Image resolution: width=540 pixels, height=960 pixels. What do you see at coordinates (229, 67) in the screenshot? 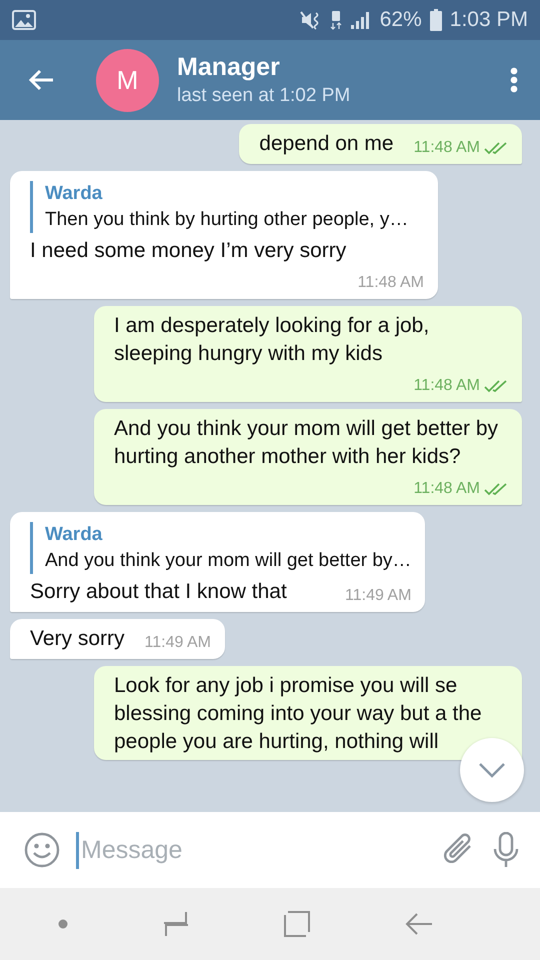
I see `contact-name: Manager` at bounding box center [229, 67].